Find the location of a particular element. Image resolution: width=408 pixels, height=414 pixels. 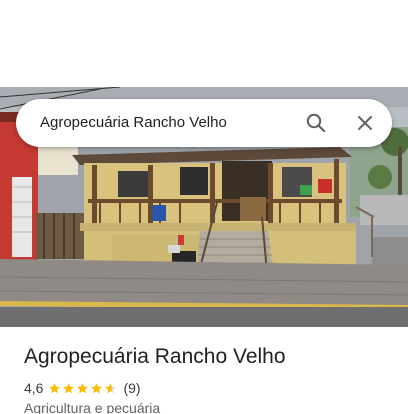

close-icon is located at coordinates (365, 123).